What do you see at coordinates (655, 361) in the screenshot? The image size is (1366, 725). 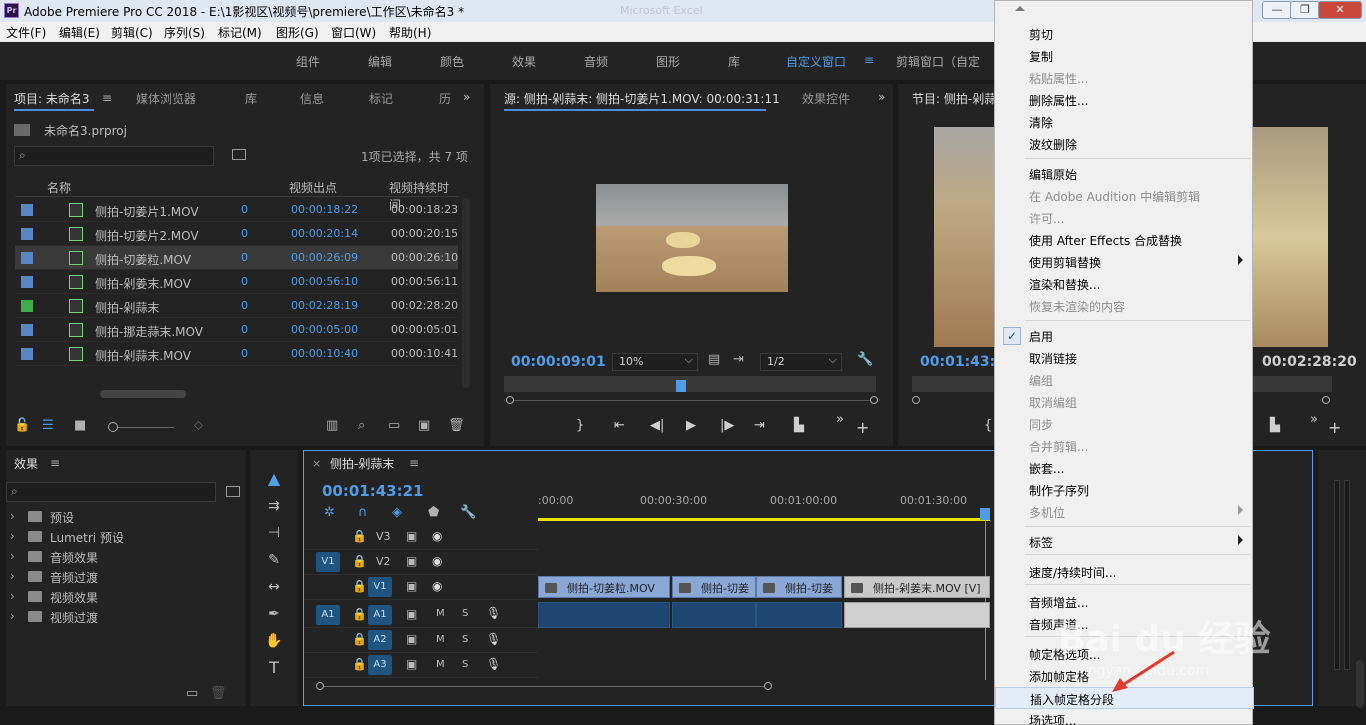 I see `source-zoom-select: 10%` at bounding box center [655, 361].